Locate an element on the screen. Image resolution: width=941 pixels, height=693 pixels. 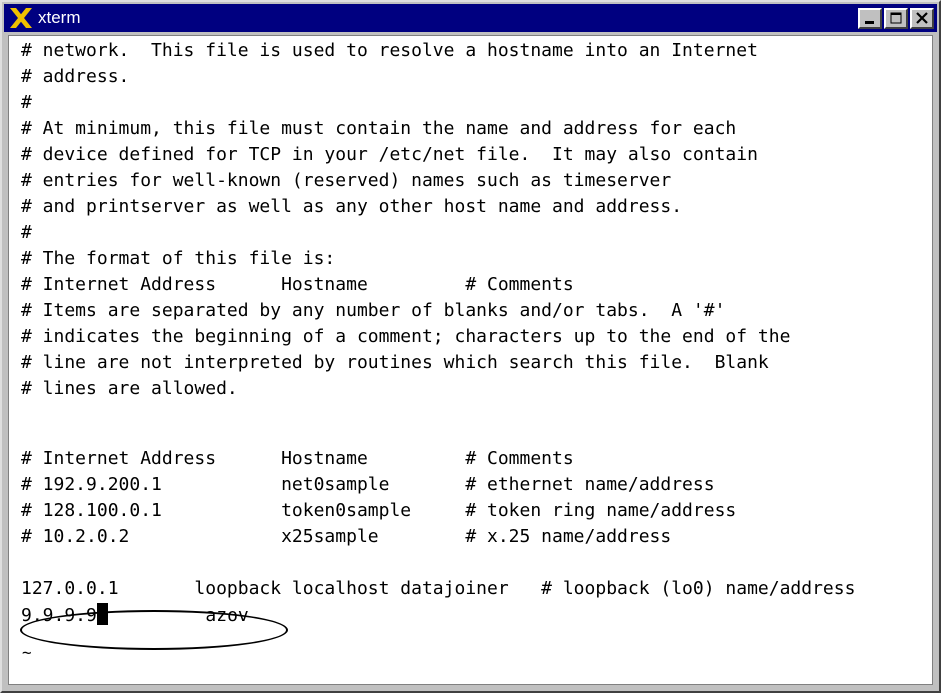
terminal-line: # 10.2.0.2 x25sample # x.25 name/address is located at coordinates (346, 536).